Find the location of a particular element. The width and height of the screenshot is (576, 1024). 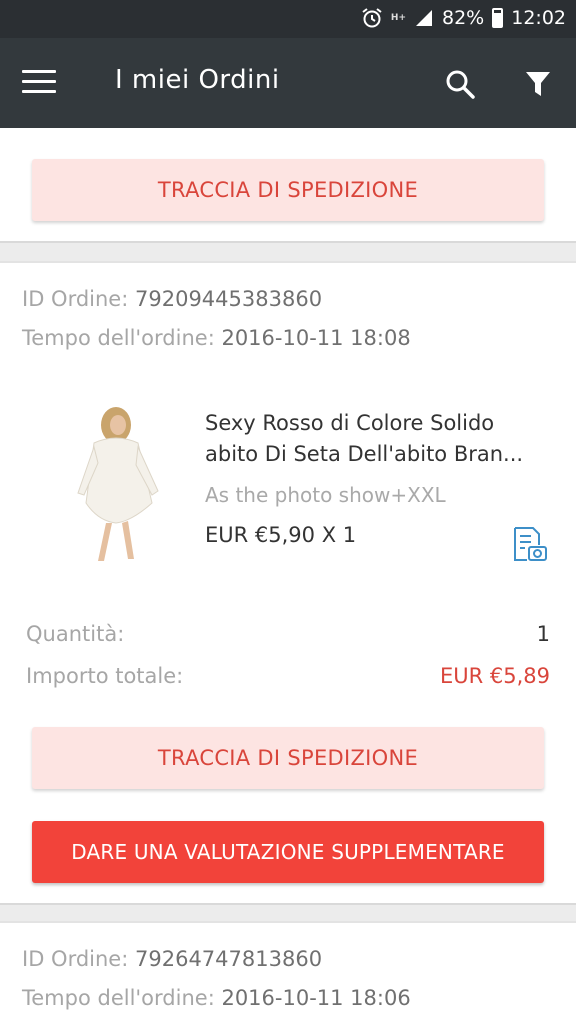

total-label: Importo totale: is located at coordinates (105, 676).